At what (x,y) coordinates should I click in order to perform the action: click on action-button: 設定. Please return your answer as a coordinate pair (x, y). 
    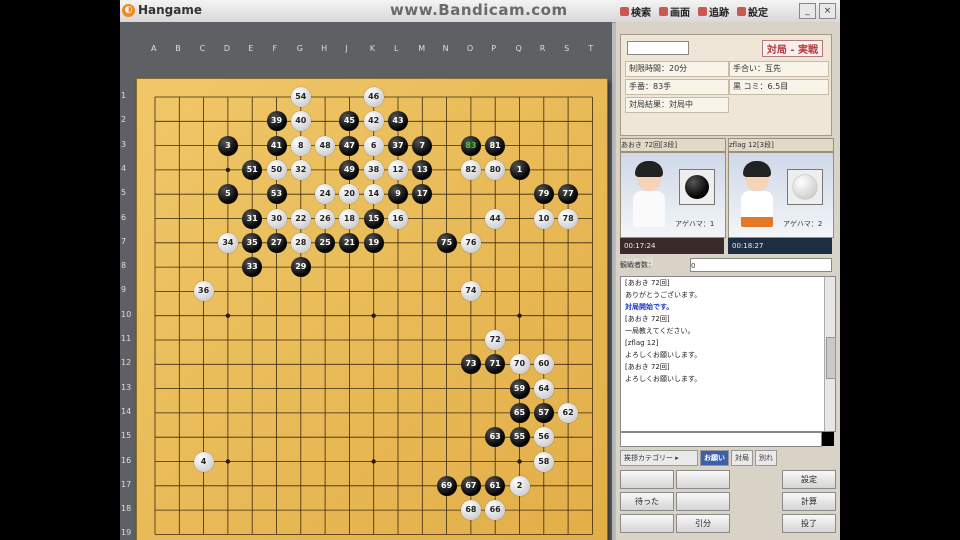
    Looking at the image, I should click on (809, 479).